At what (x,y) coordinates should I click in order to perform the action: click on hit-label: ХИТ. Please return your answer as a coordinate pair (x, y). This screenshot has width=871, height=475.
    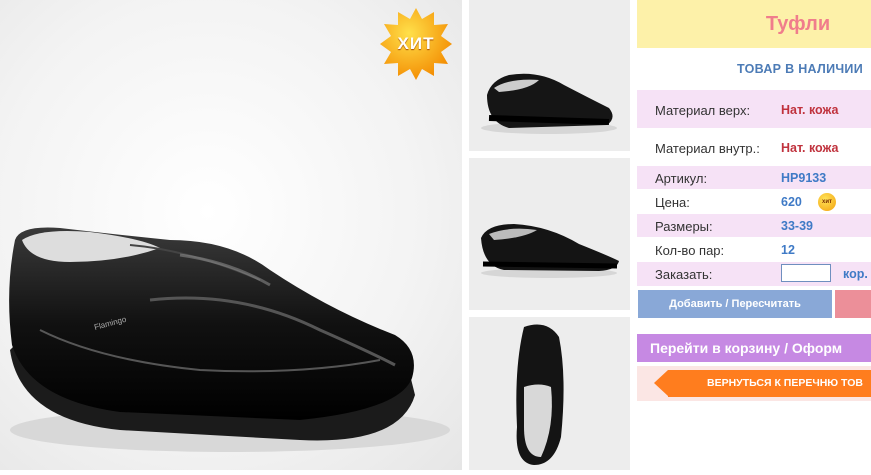
    Looking at the image, I should click on (416, 43).